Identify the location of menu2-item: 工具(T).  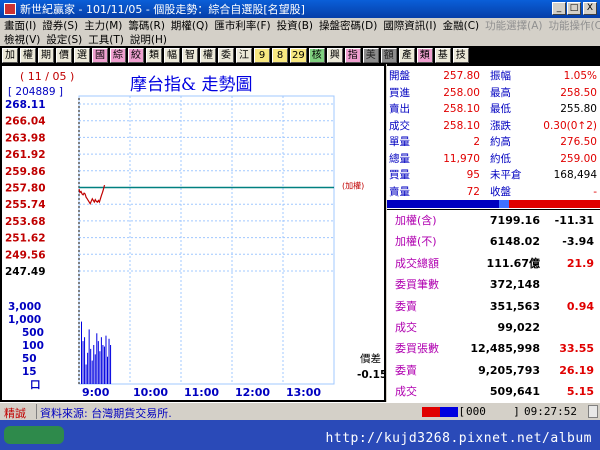
(106, 39).